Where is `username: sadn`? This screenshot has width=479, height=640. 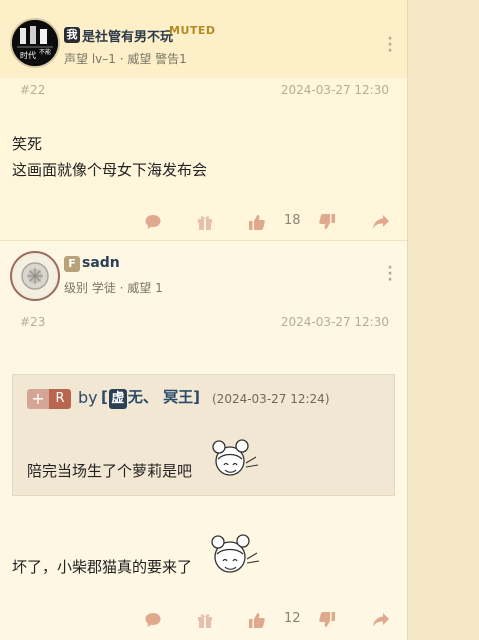
username: sadn is located at coordinates (101, 263).